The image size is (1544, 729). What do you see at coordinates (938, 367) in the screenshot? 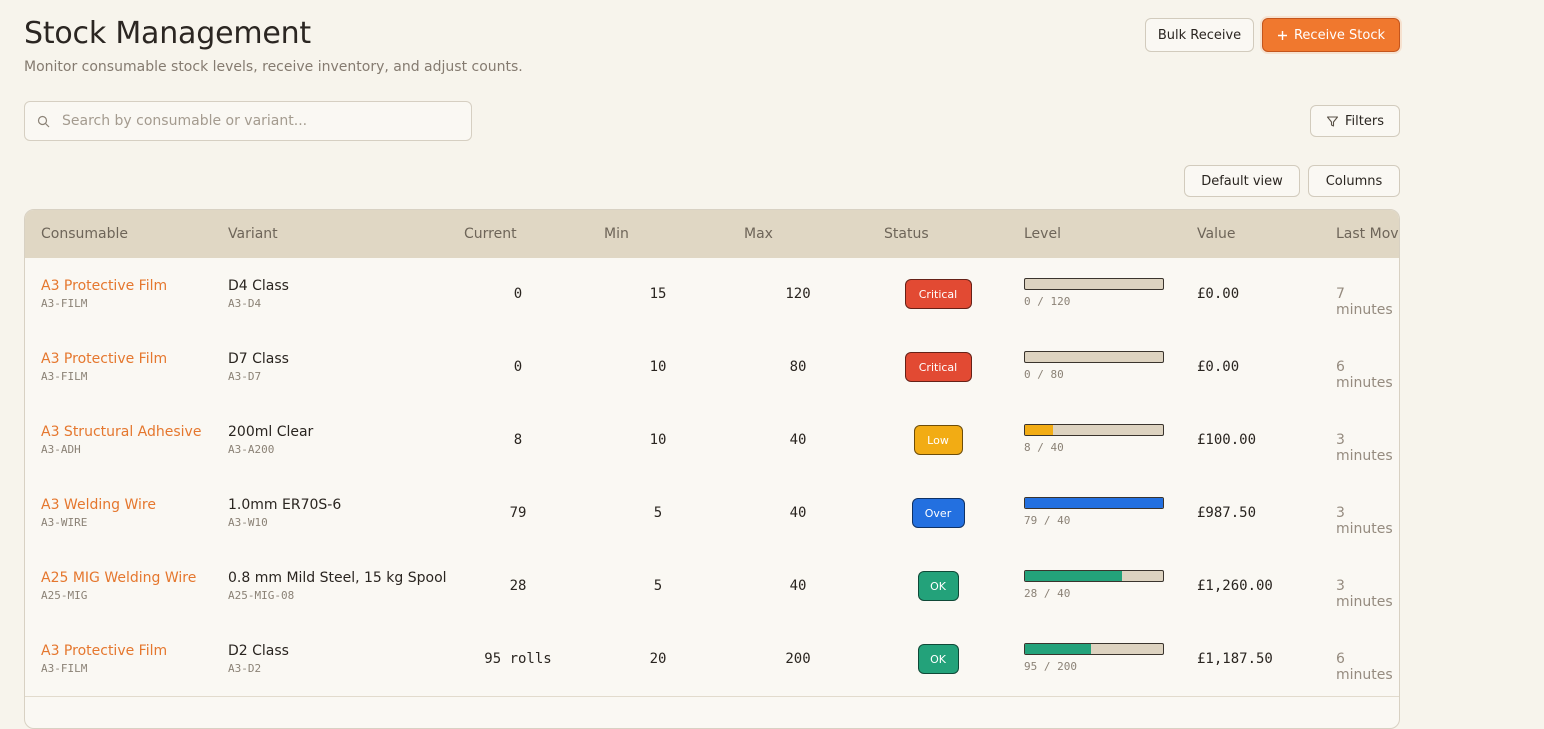
I see `status-badge: Critical` at bounding box center [938, 367].